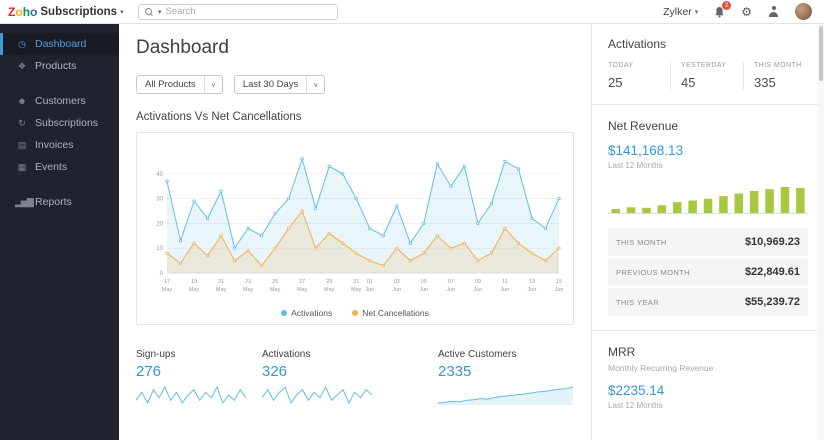 Image resolution: width=824 pixels, height=440 pixels. I want to click on svg-text: 17, so click(167, 282).